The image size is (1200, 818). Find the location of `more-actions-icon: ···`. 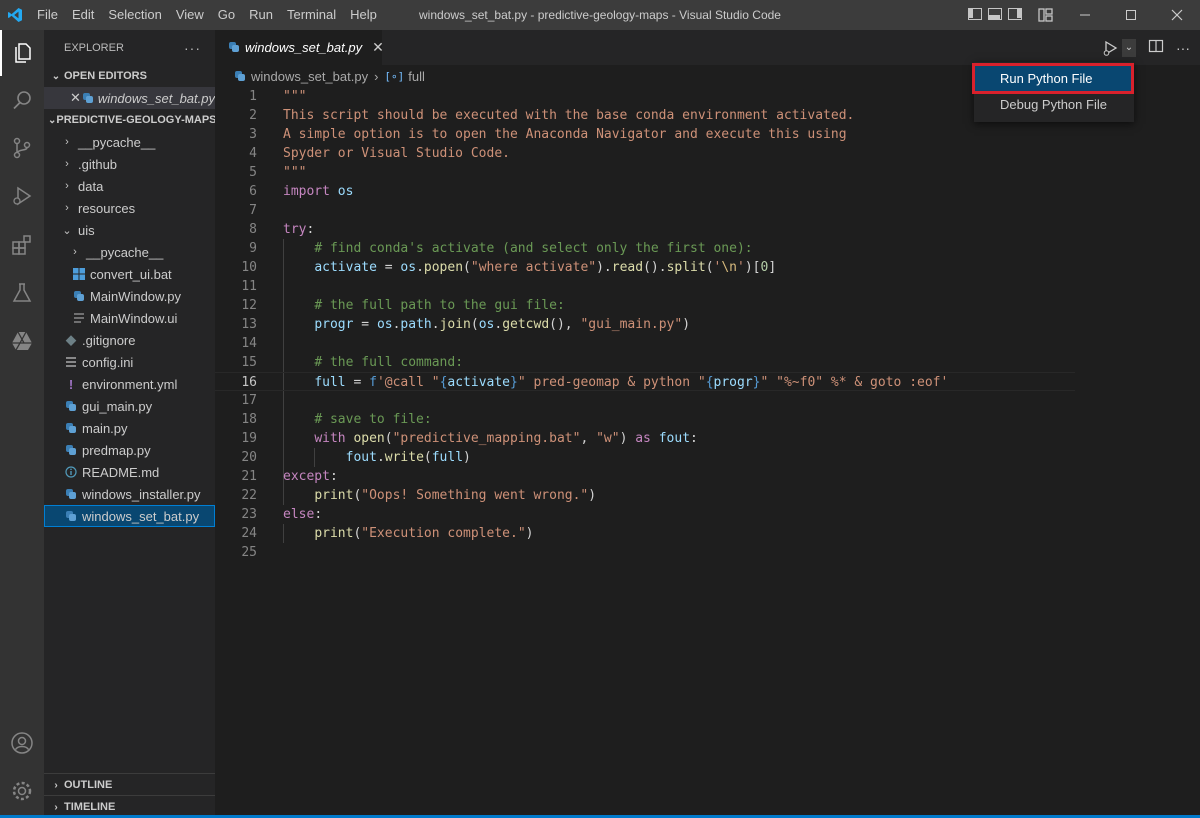

more-actions-icon: ··· is located at coordinates (192, 48).